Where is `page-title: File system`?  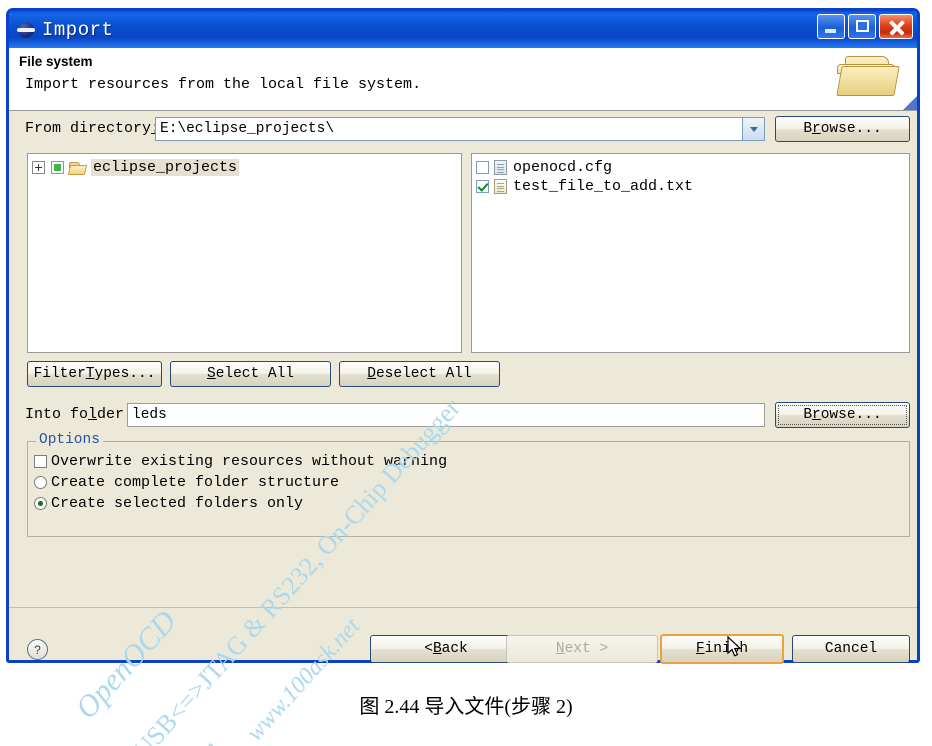
page-title: File system is located at coordinates (56, 61).